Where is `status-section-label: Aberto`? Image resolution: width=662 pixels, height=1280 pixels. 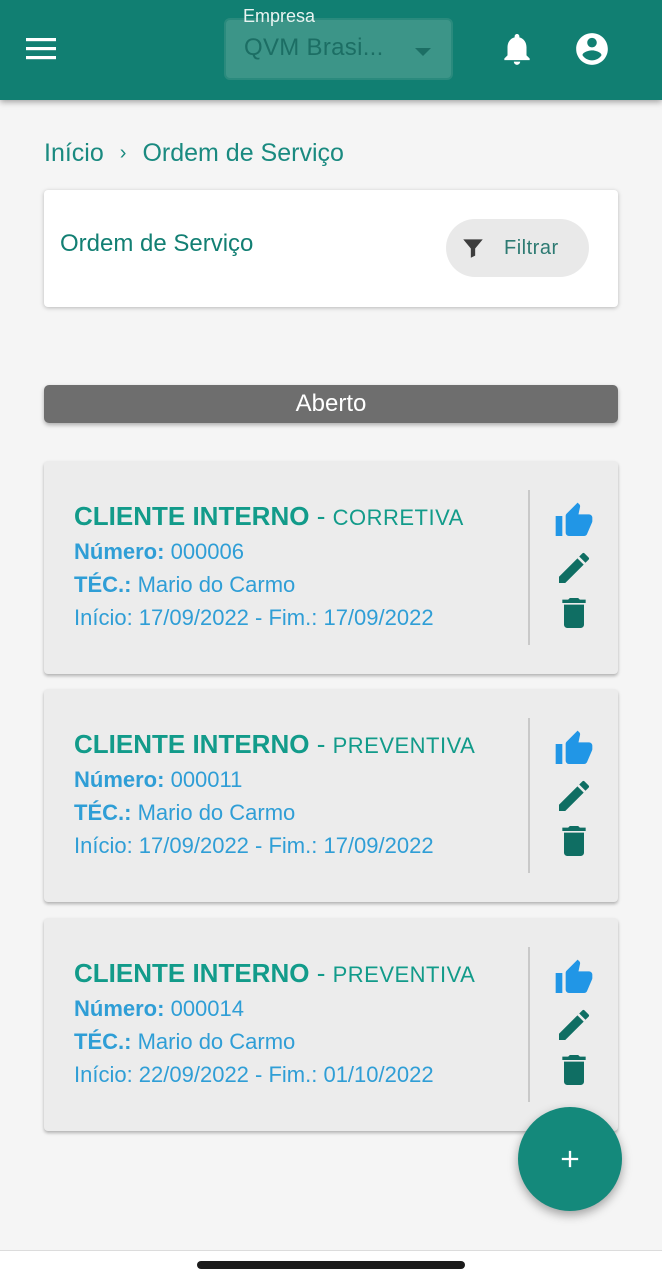
status-section-label: Aberto is located at coordinates (331, 403).